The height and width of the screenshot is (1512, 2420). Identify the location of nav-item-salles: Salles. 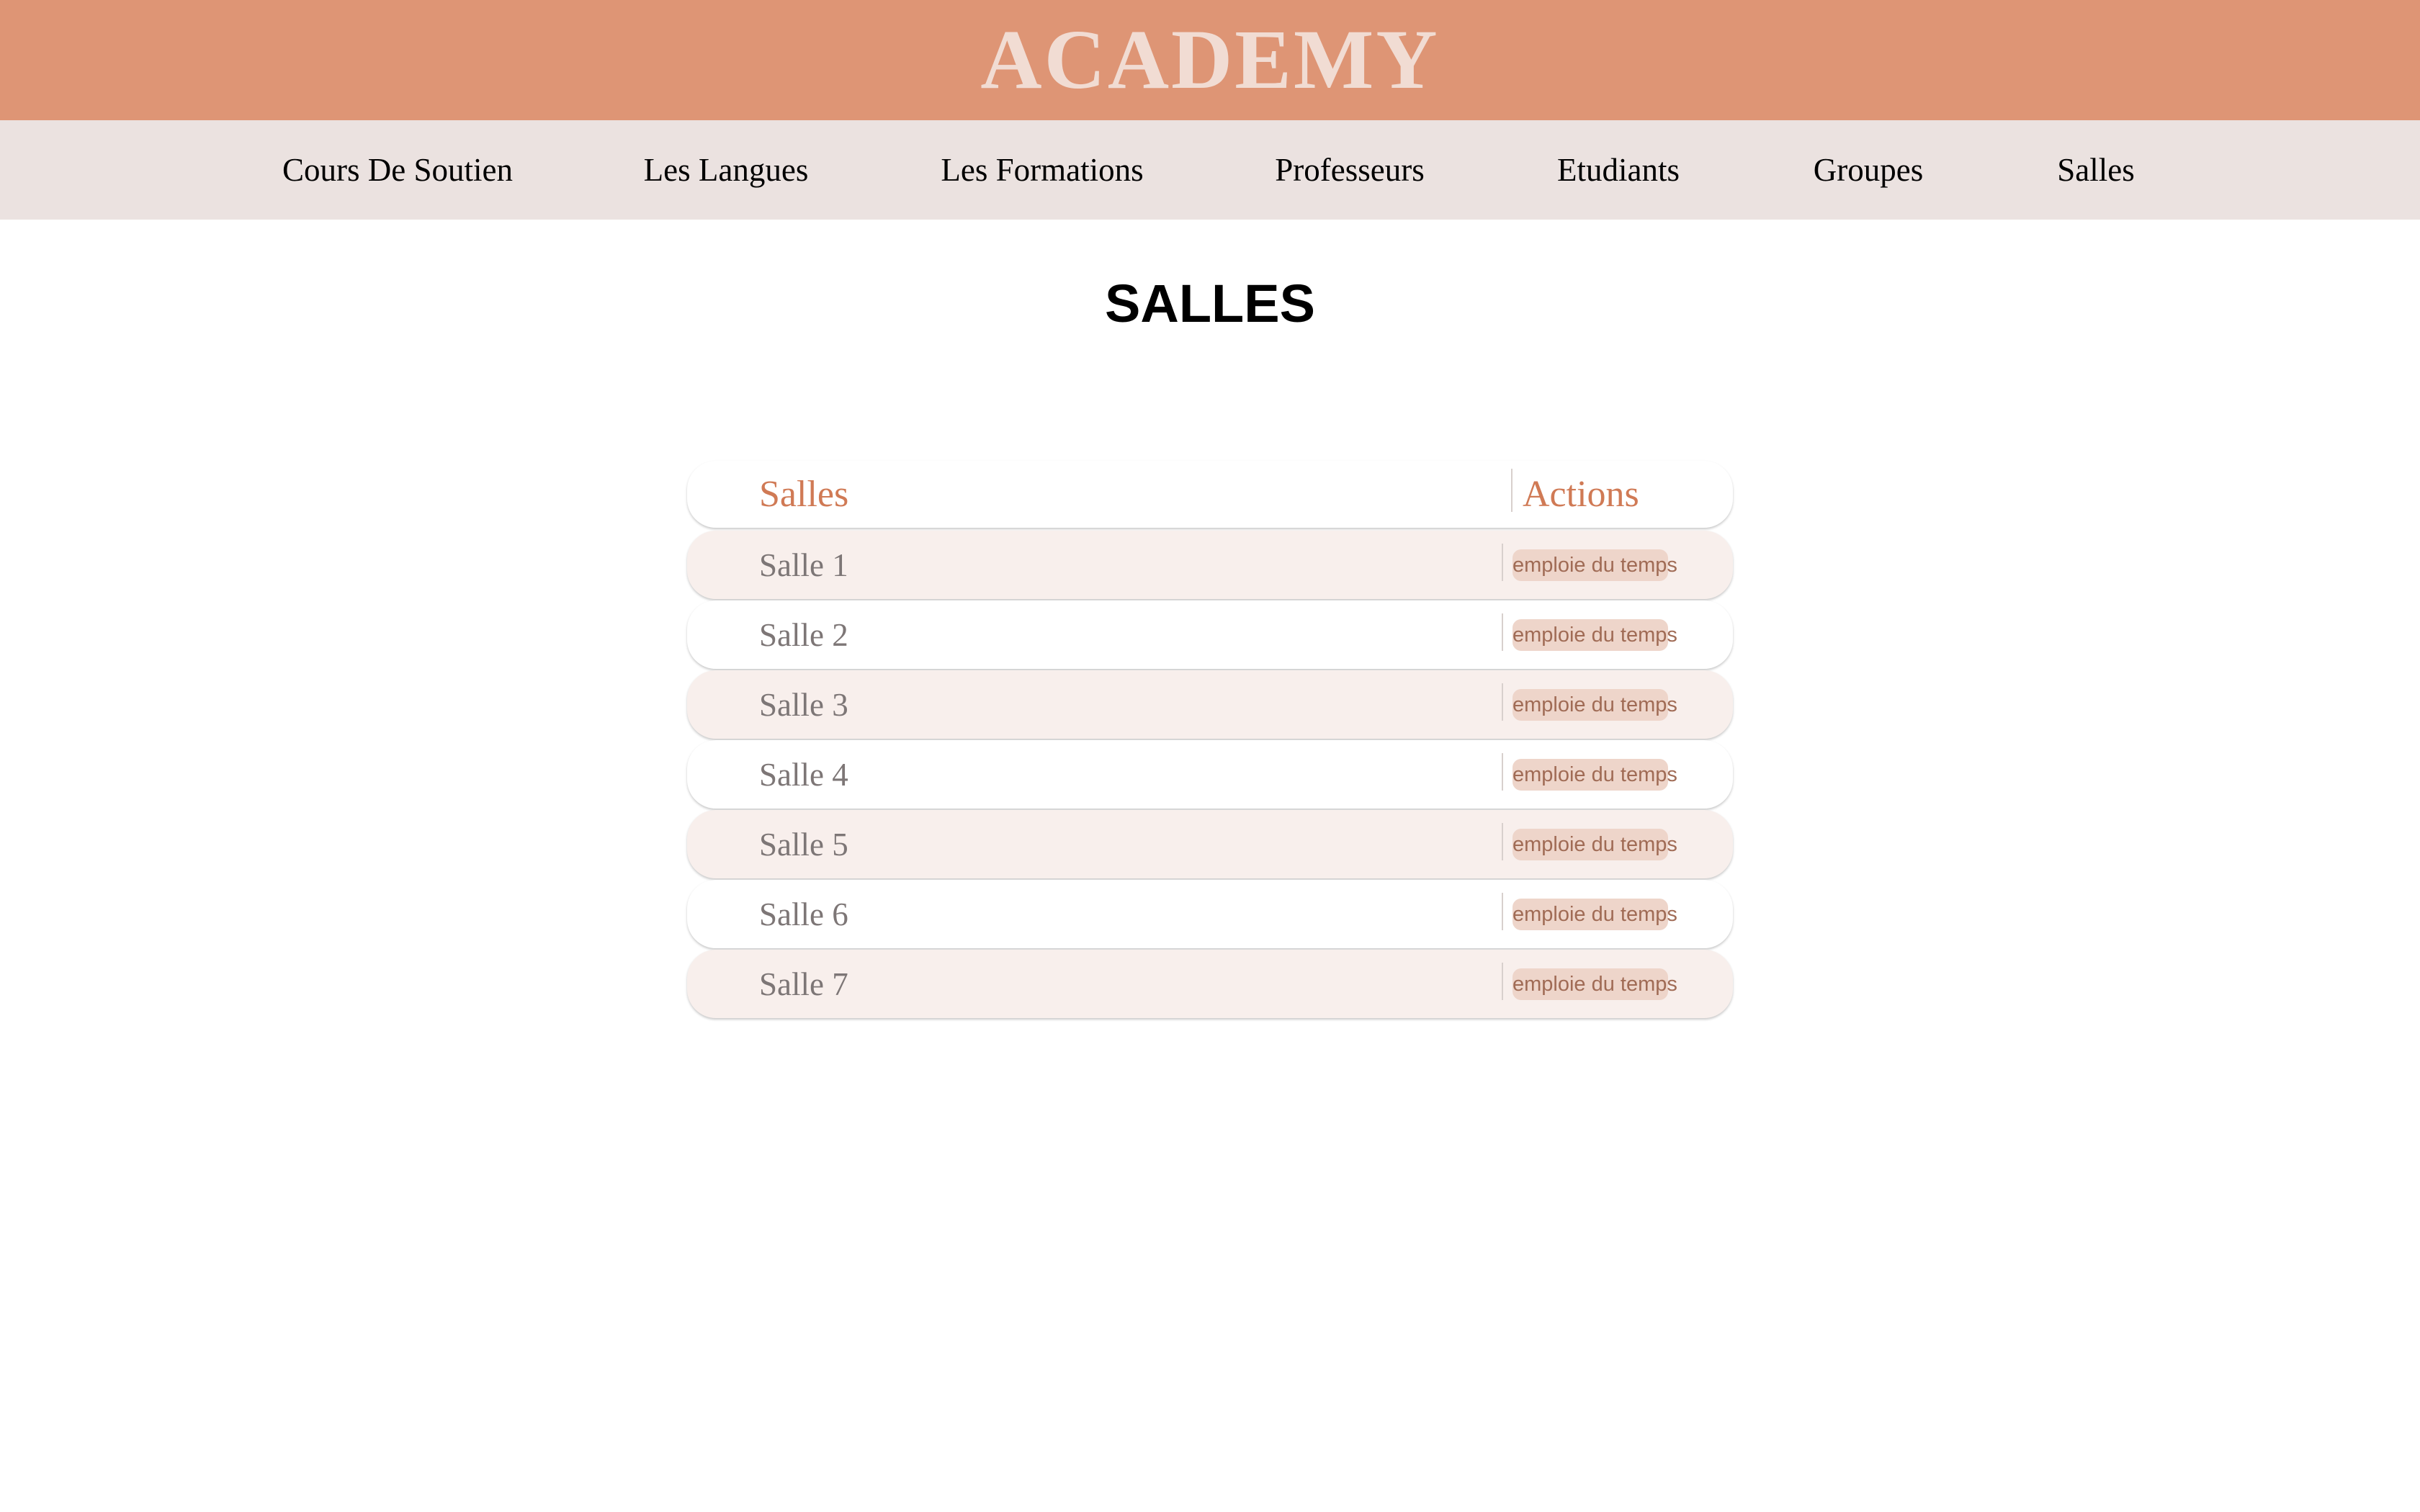
(2096, 170).